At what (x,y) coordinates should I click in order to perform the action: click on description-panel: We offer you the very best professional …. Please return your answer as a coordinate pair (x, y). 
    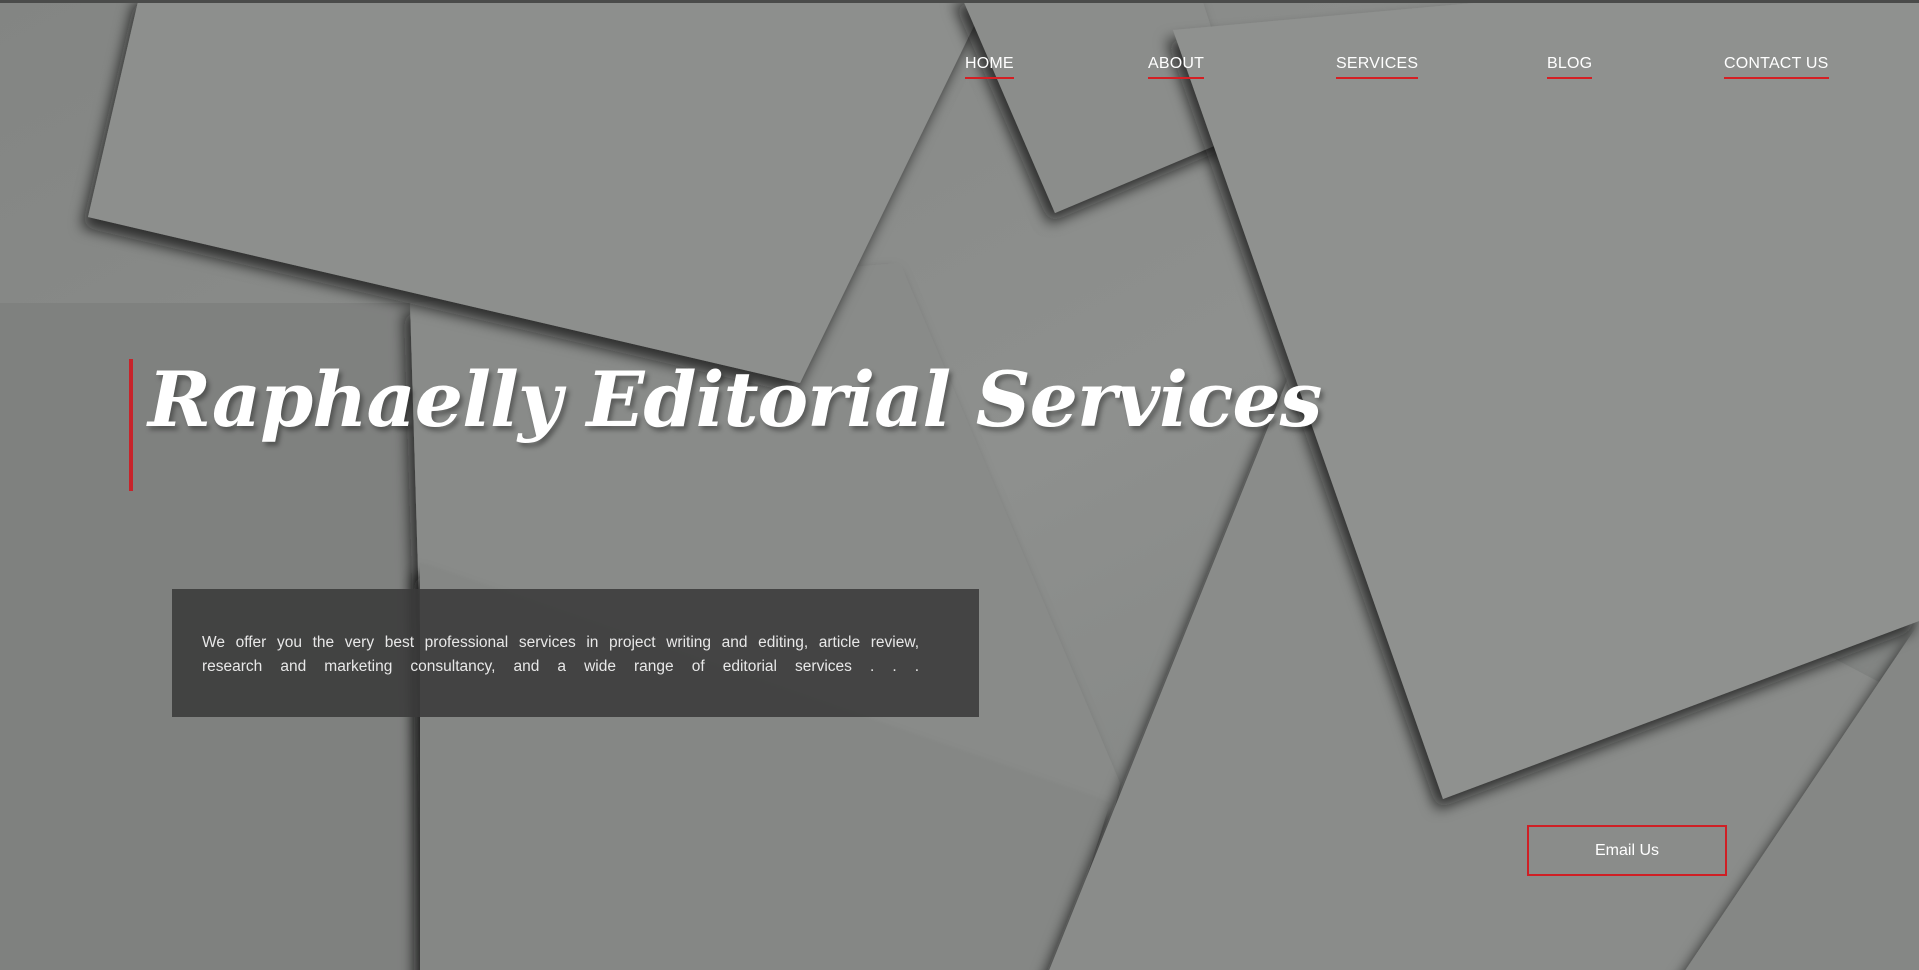
    Looking at the image, I should click on (575, 653).